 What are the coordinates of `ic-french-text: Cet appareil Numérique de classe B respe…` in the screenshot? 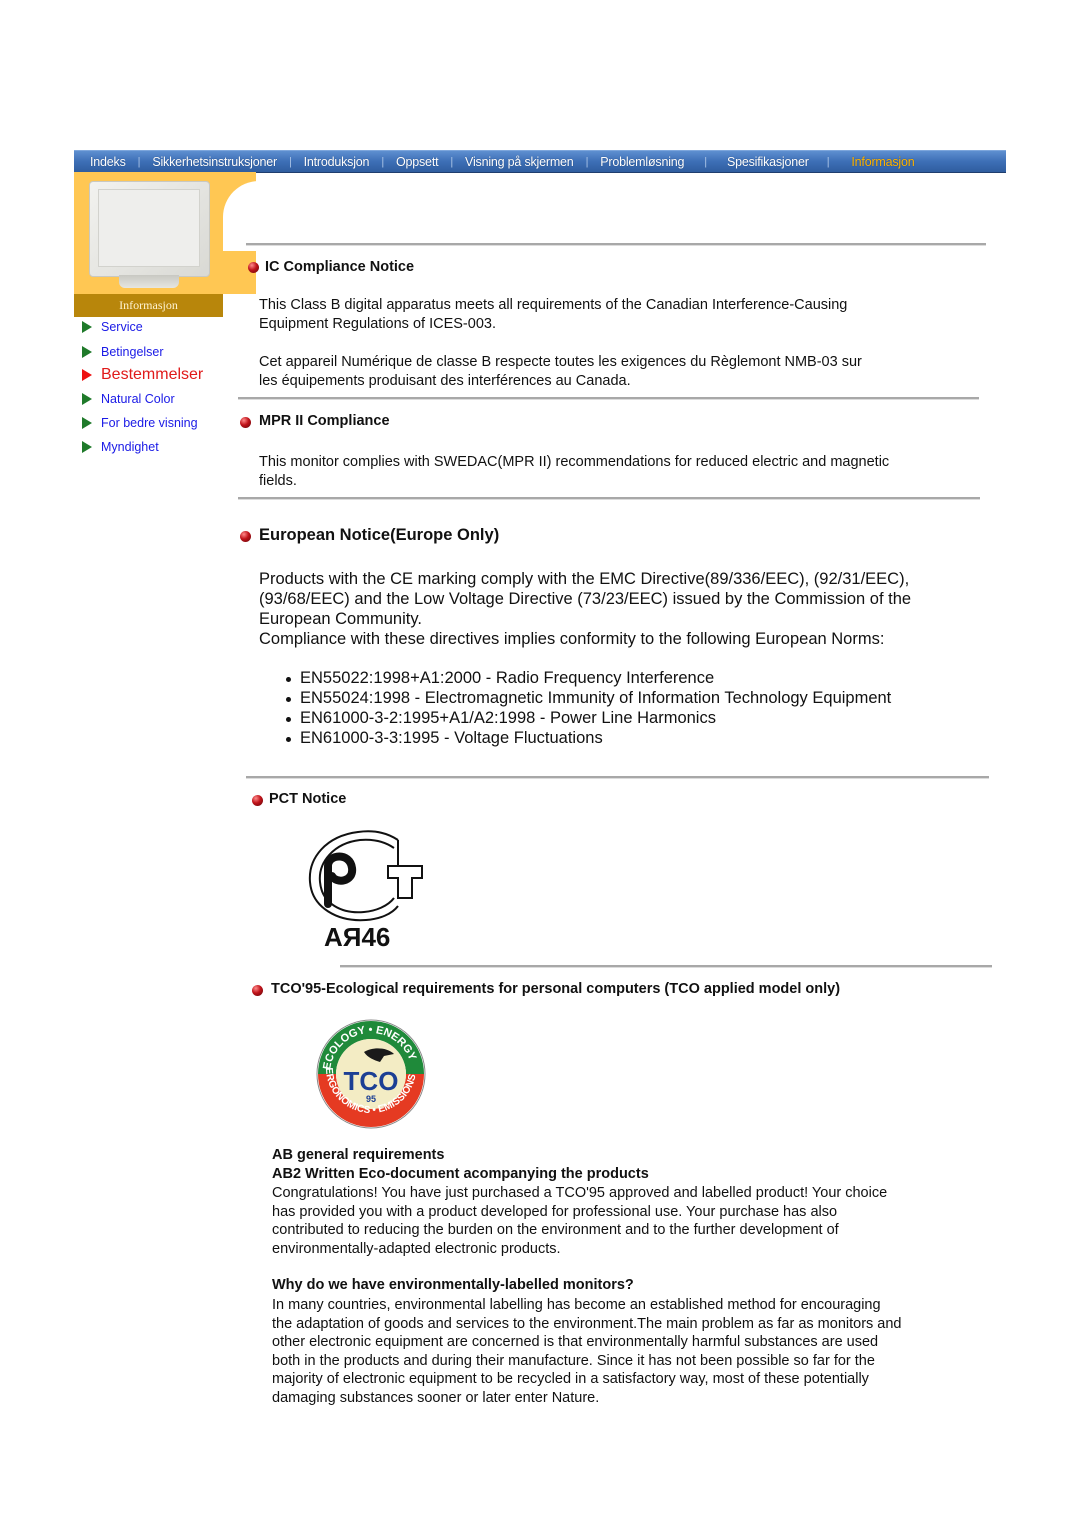 It's located at (560, 371).